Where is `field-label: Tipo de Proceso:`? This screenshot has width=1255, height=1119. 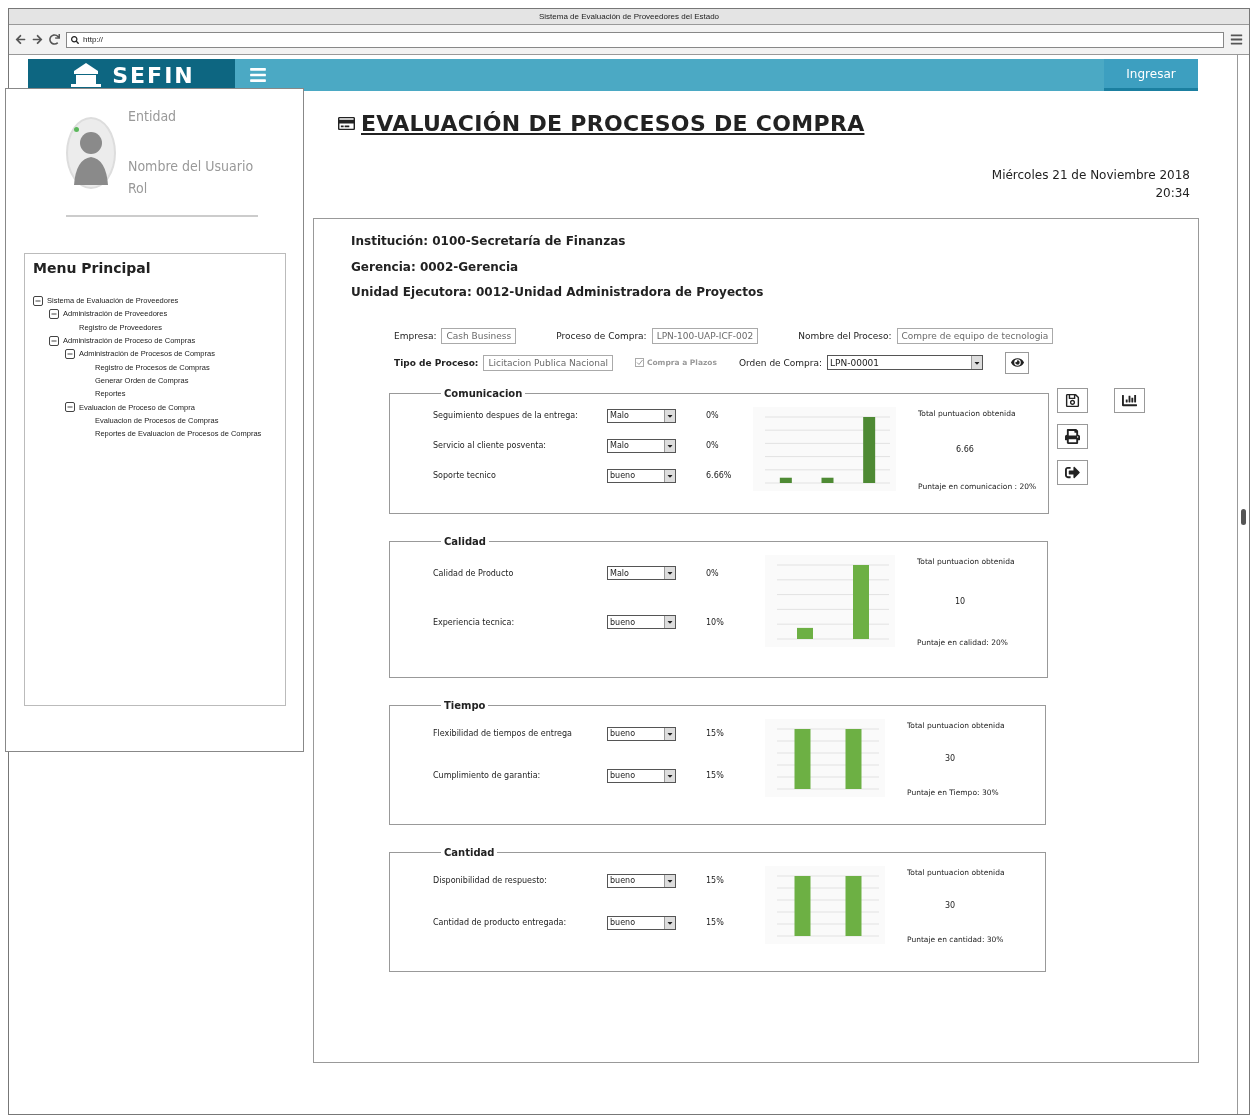 field-label: Tipo de Proceso: is located at coordinates (436, 362).